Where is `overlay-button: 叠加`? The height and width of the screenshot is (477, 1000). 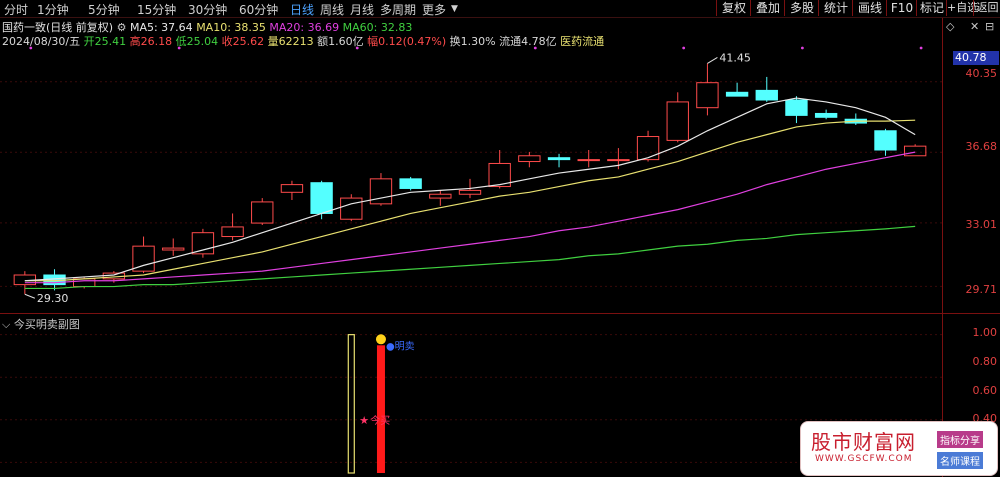
overlay-button: 叠加 is located at coordinates (767, 8).